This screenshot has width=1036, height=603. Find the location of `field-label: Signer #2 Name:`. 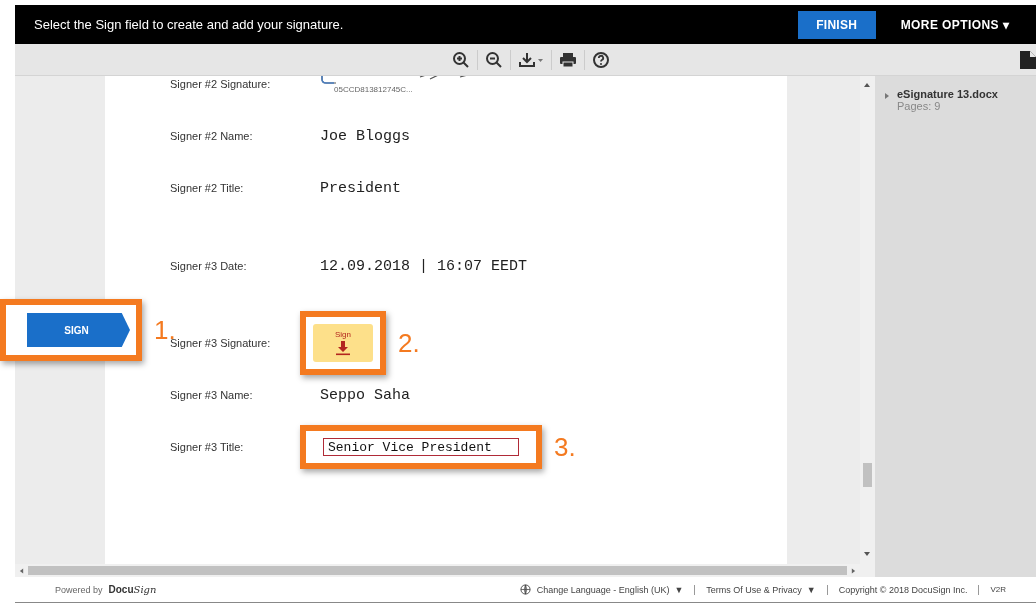

field-label: Signer #2 Name: is located at coordinates (212, 136).